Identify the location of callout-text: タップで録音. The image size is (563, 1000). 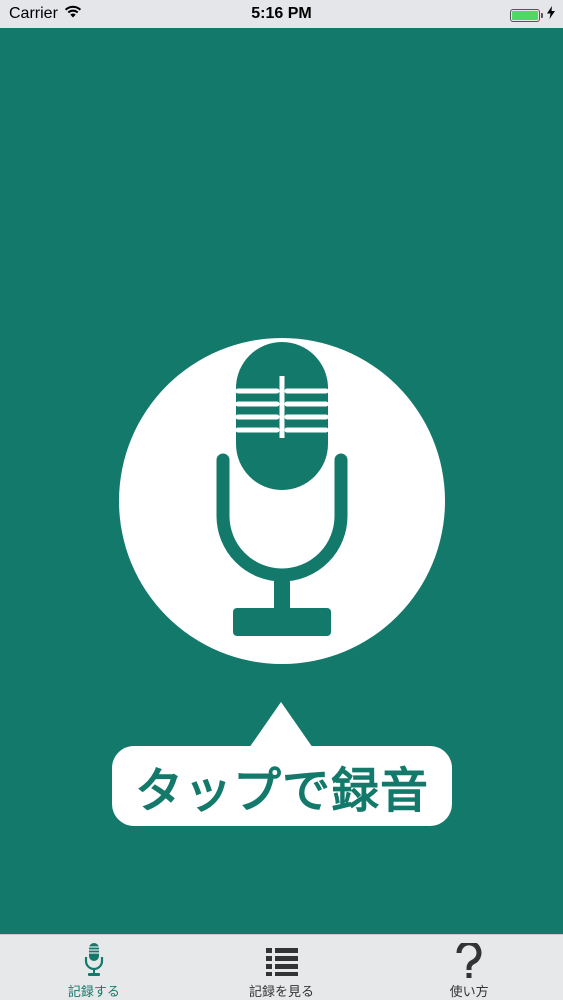
(281, 791).